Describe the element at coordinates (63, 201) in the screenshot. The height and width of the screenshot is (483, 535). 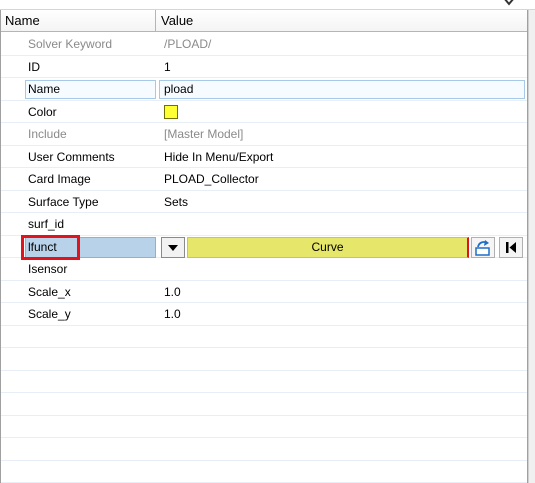
I see `row-label: Surface Type` at that location.